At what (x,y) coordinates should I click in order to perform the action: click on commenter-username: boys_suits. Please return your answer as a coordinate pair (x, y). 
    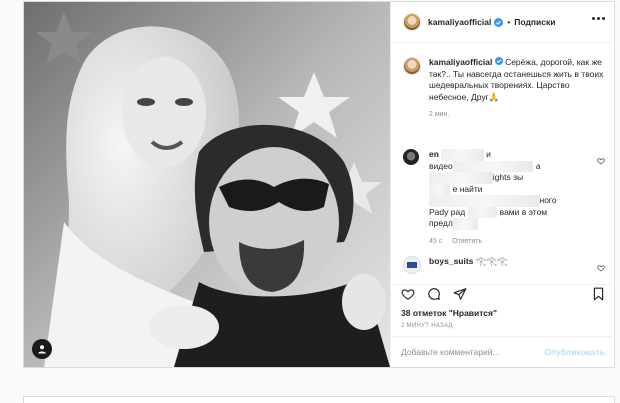
    Looking at the image, I should click on (451, 261).